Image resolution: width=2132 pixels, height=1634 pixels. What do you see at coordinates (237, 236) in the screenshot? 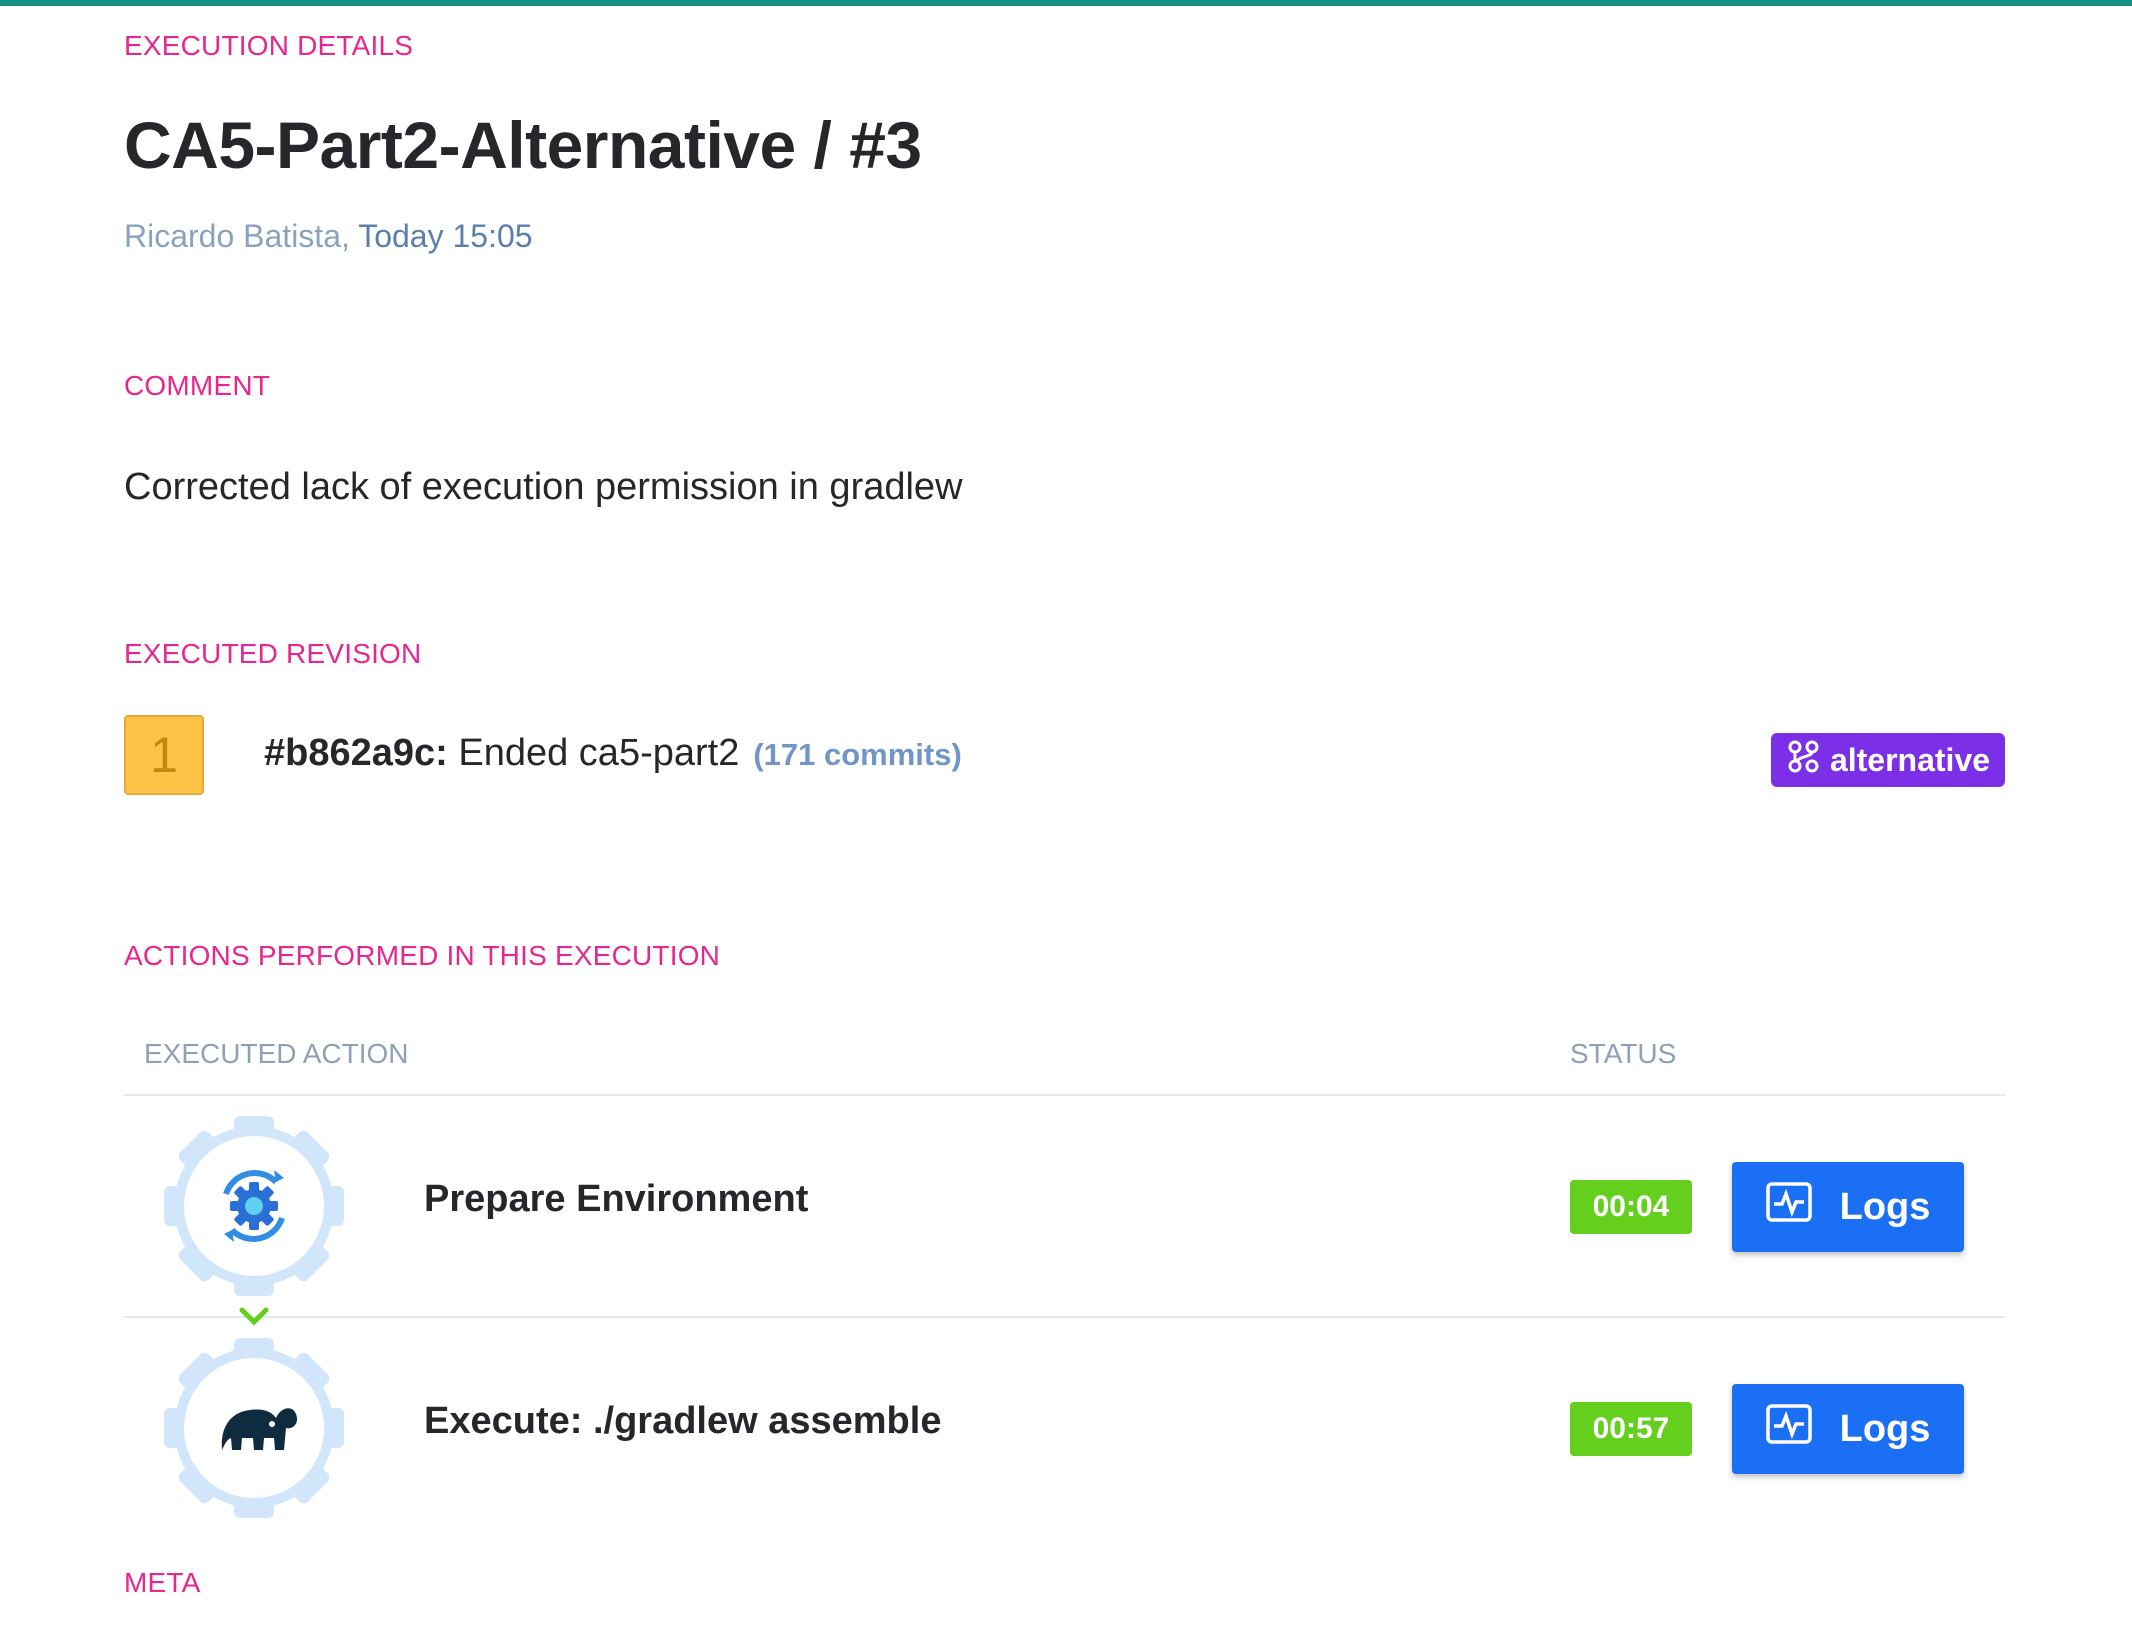
I see `author-name: Ricardo Batista,` at bounding box center [237, 236].